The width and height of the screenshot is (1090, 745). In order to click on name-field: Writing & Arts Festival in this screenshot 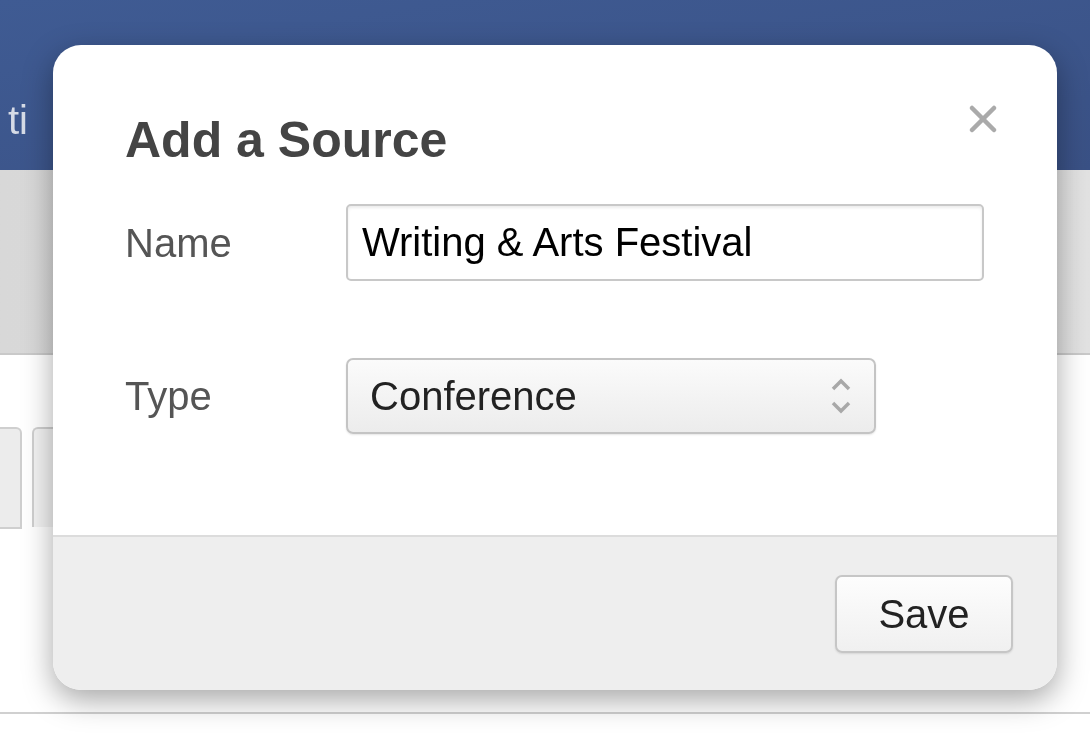, I will do `click(665, 242)`.